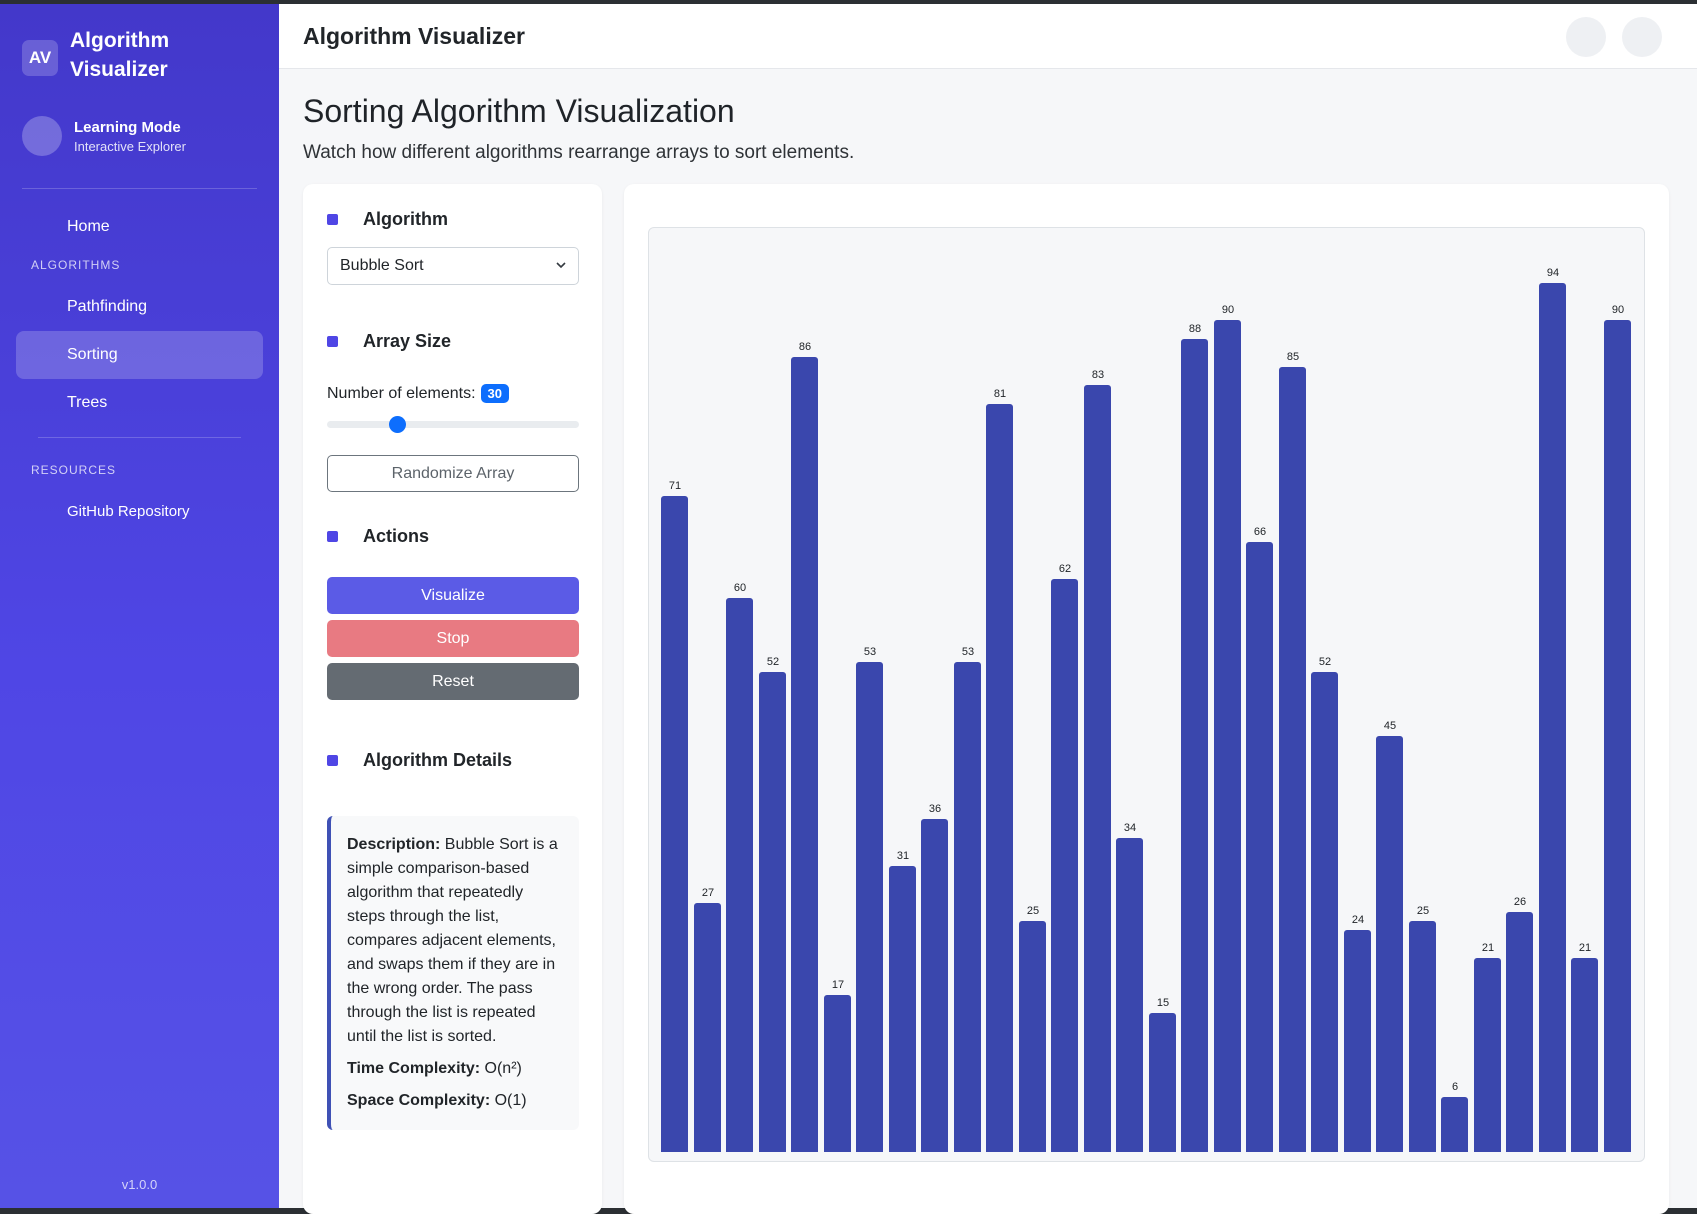 This screenshot has width=1697, height=1214. What do you see at coordinates (510, 1100) in the screenshot?
I see `space-complexity-value: O(1)` at bounding box center [510, 1100].